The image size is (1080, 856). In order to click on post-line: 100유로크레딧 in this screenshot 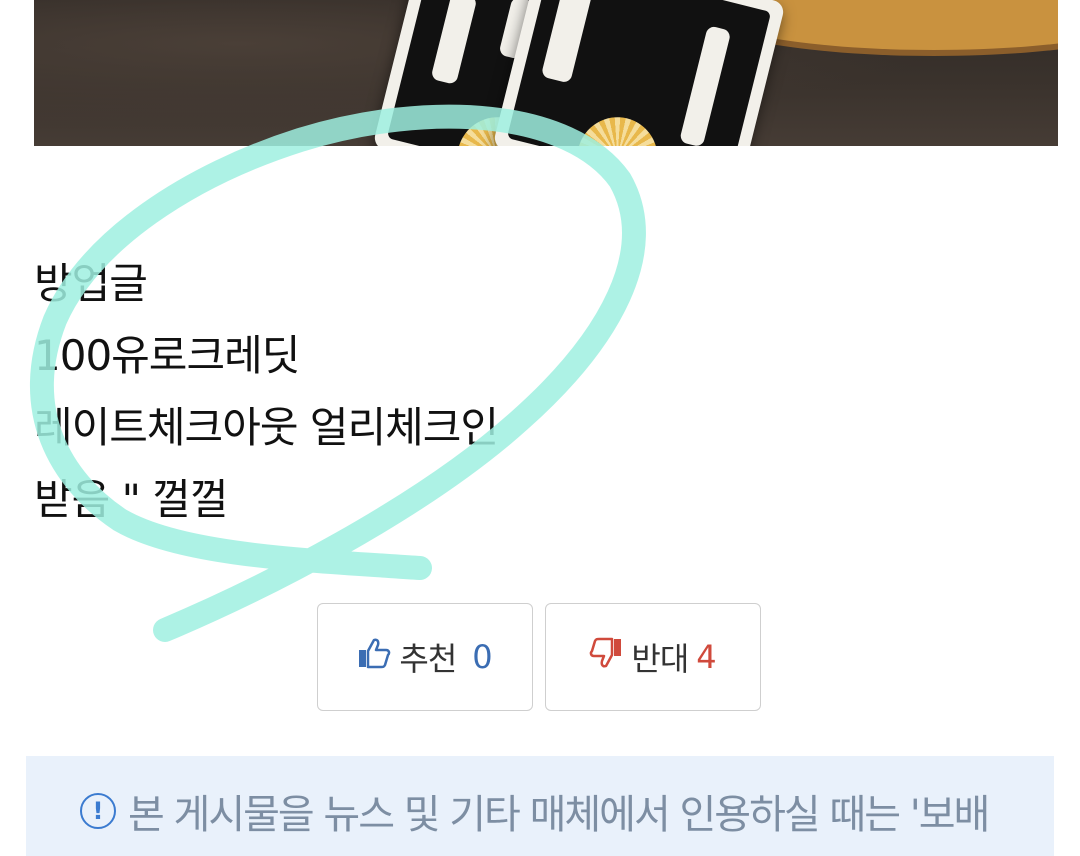, I will do `click(167, 355)`.